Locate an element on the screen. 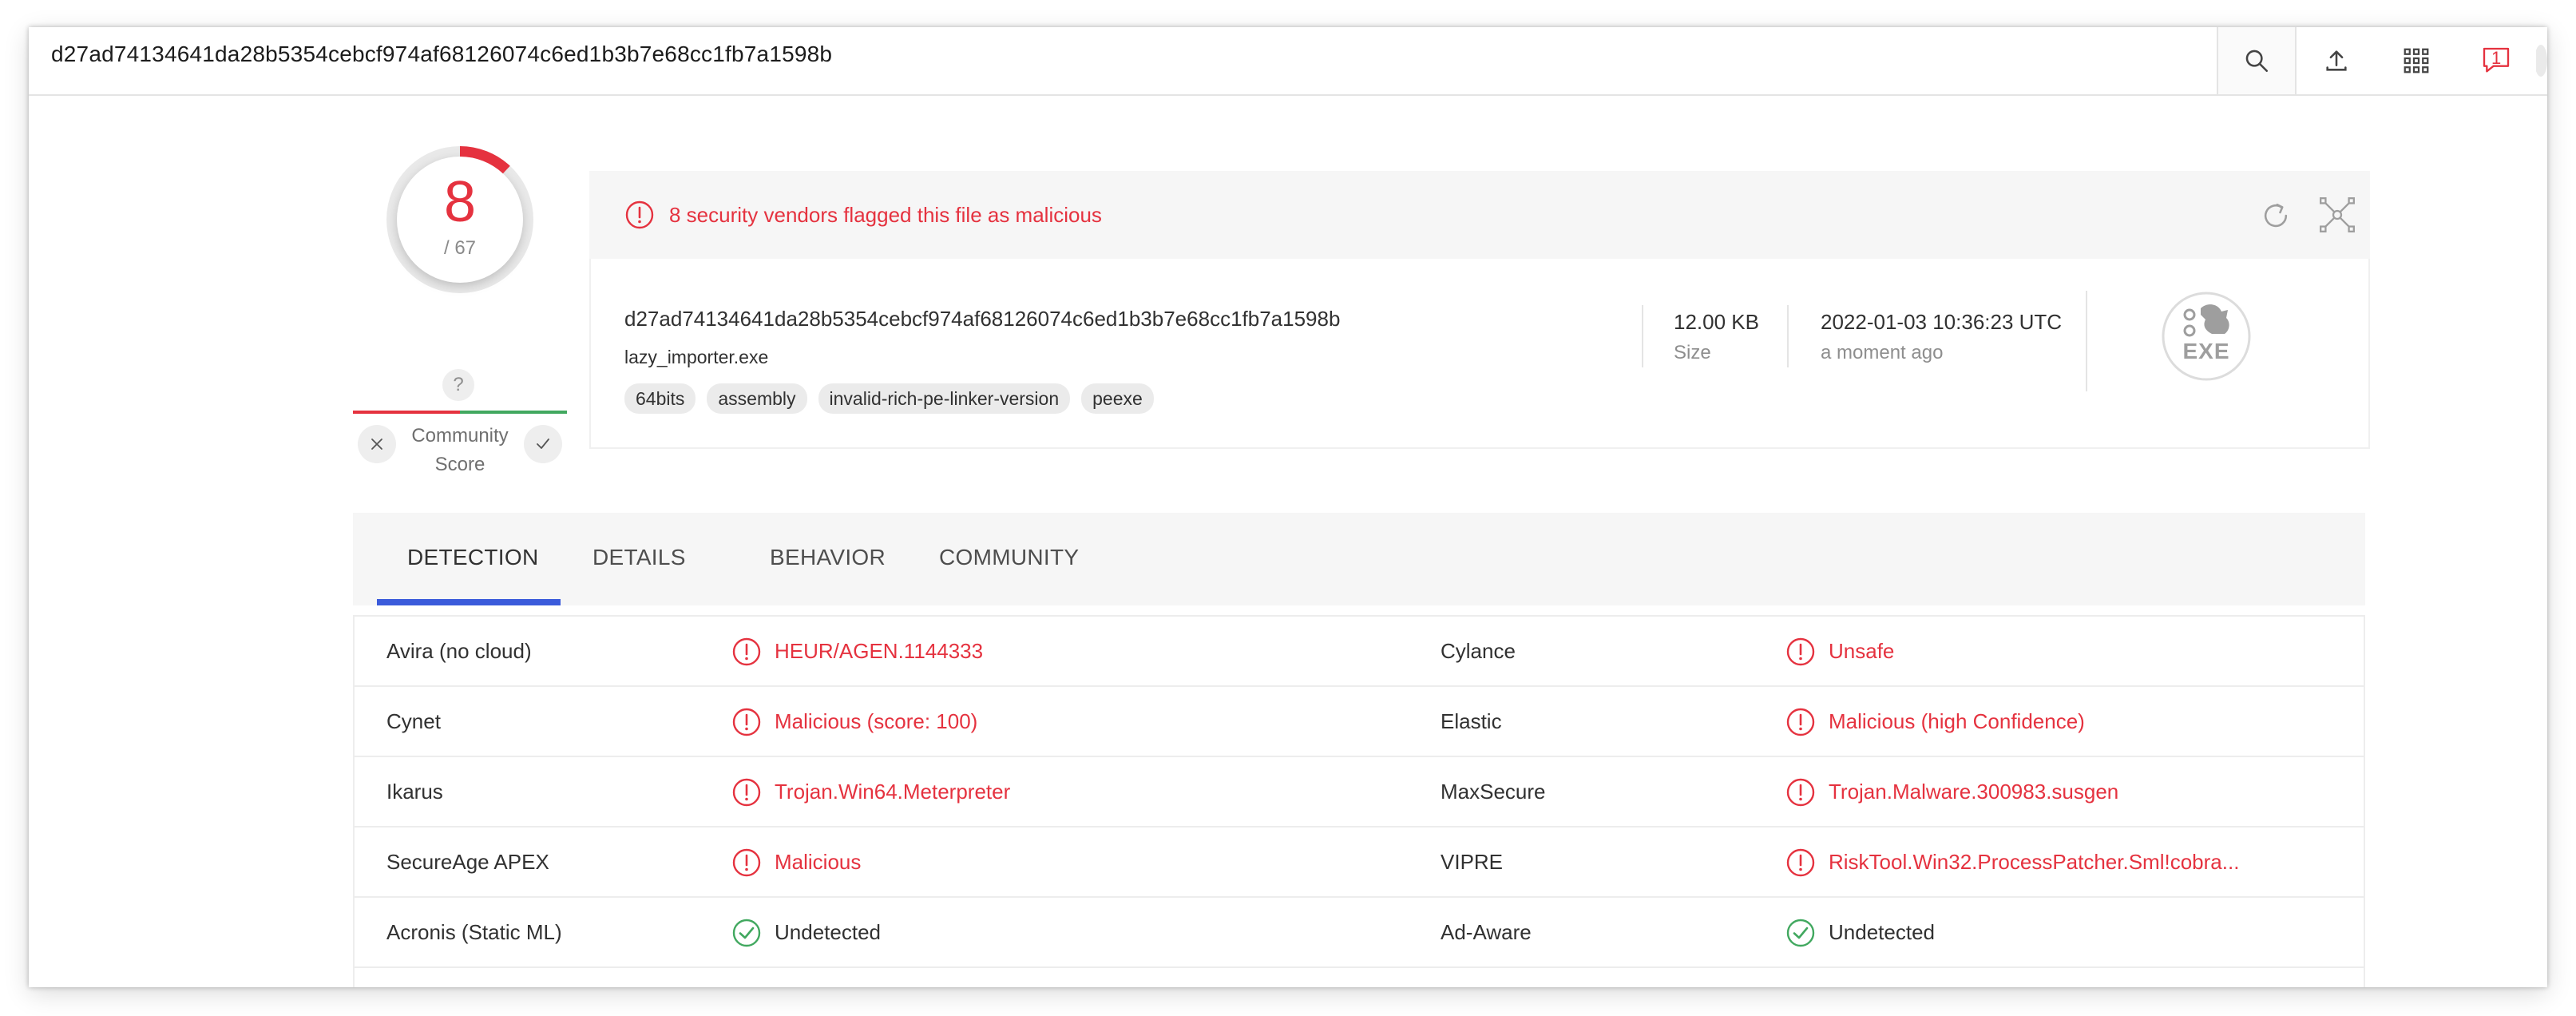  detection-result: Trojan.Win64.Meterpreter is located at coordinates (892, 791).